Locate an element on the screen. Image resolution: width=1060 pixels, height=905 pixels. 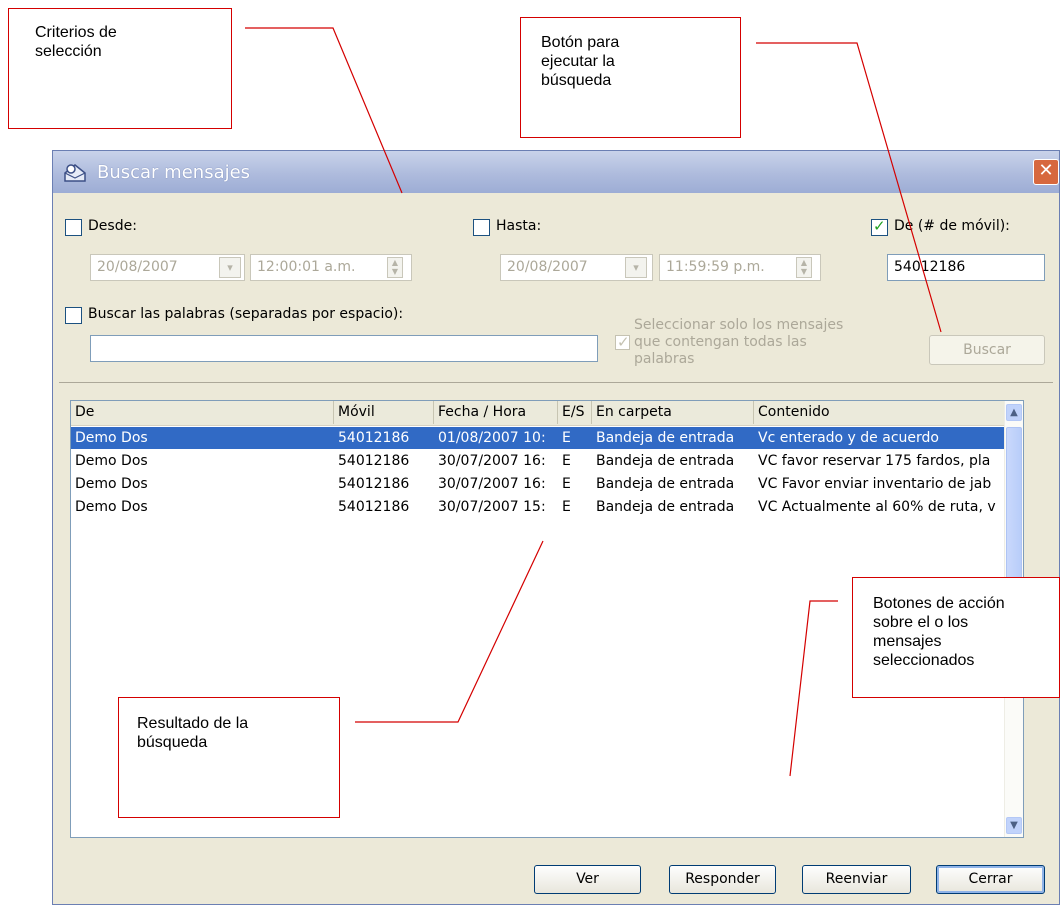
scroll-down-icon: ▼ is located at coordinates (1014, 825).